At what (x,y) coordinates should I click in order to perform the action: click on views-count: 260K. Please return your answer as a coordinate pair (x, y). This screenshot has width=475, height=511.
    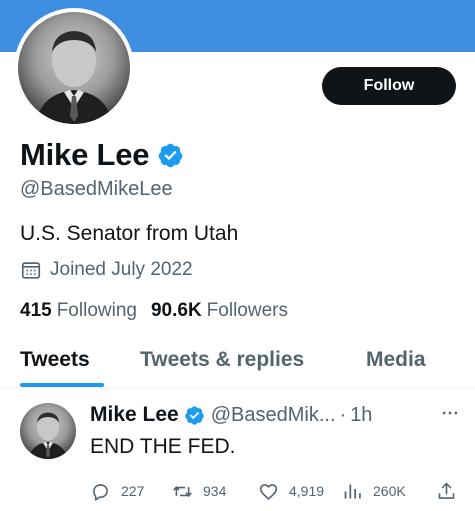
    Looking at the image, I should click on (389, 491).